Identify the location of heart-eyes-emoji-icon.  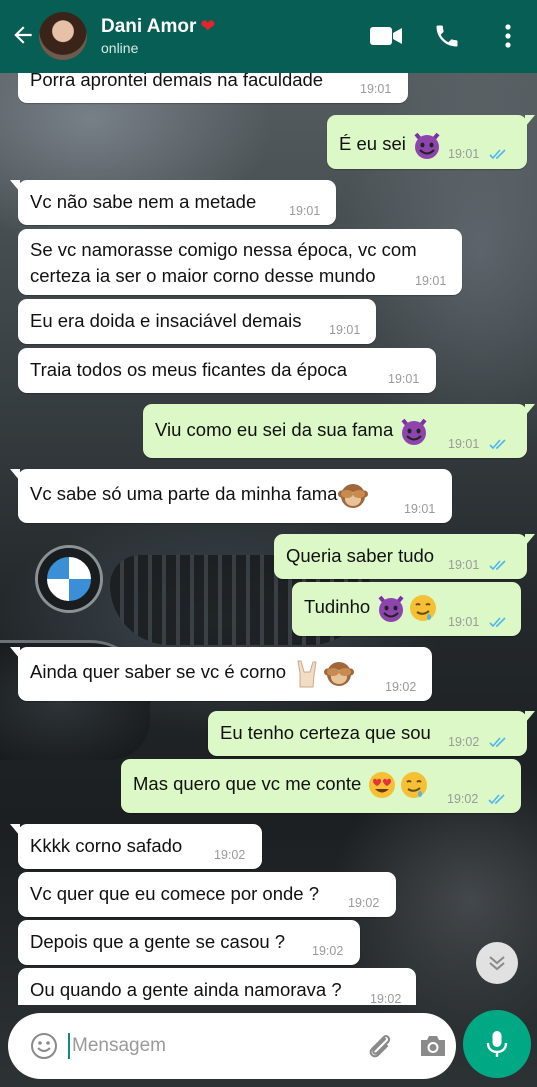
(382, 785).